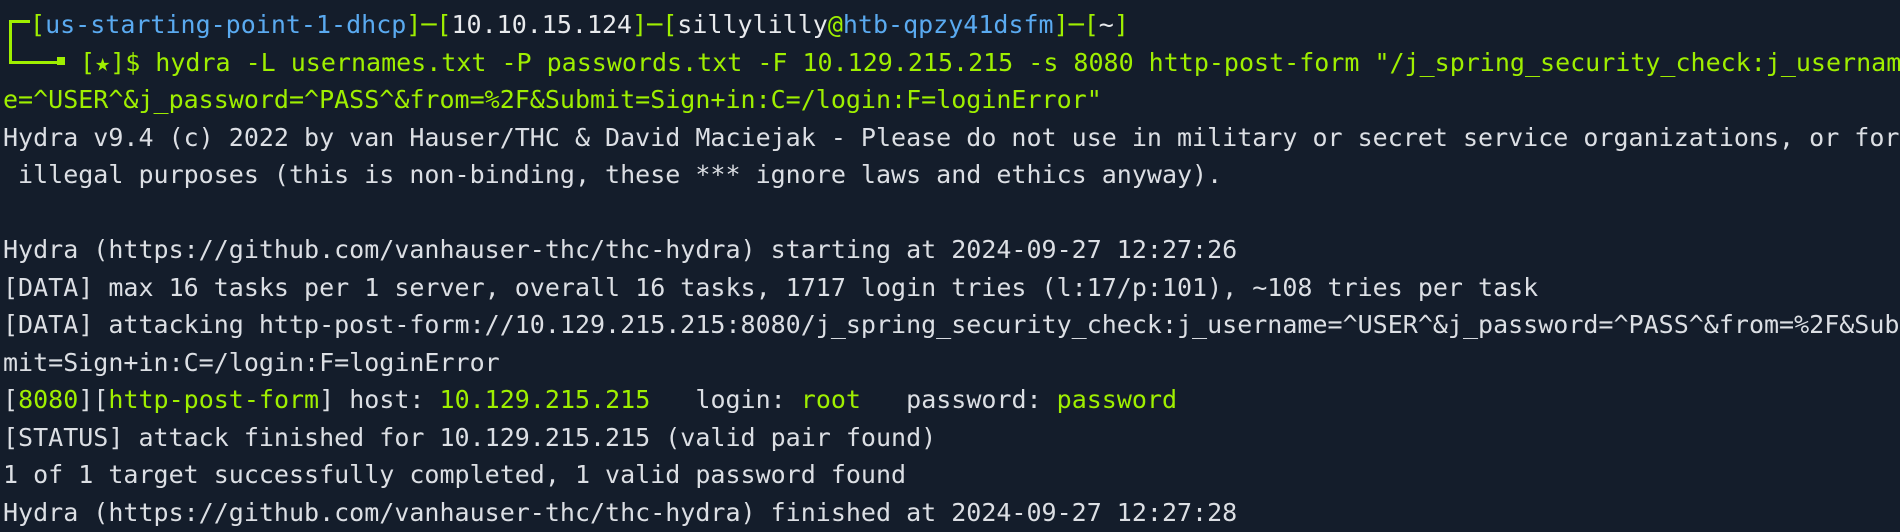 This screenshot has height=532, width=1900. Describe the element at coordinates (140, 62) in the screenshot. I see `prompt-symbol: $` at that location.